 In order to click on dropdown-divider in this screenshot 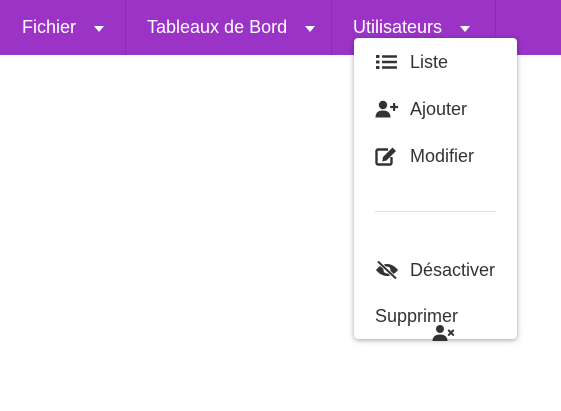, I will do `click(435, 211)`.